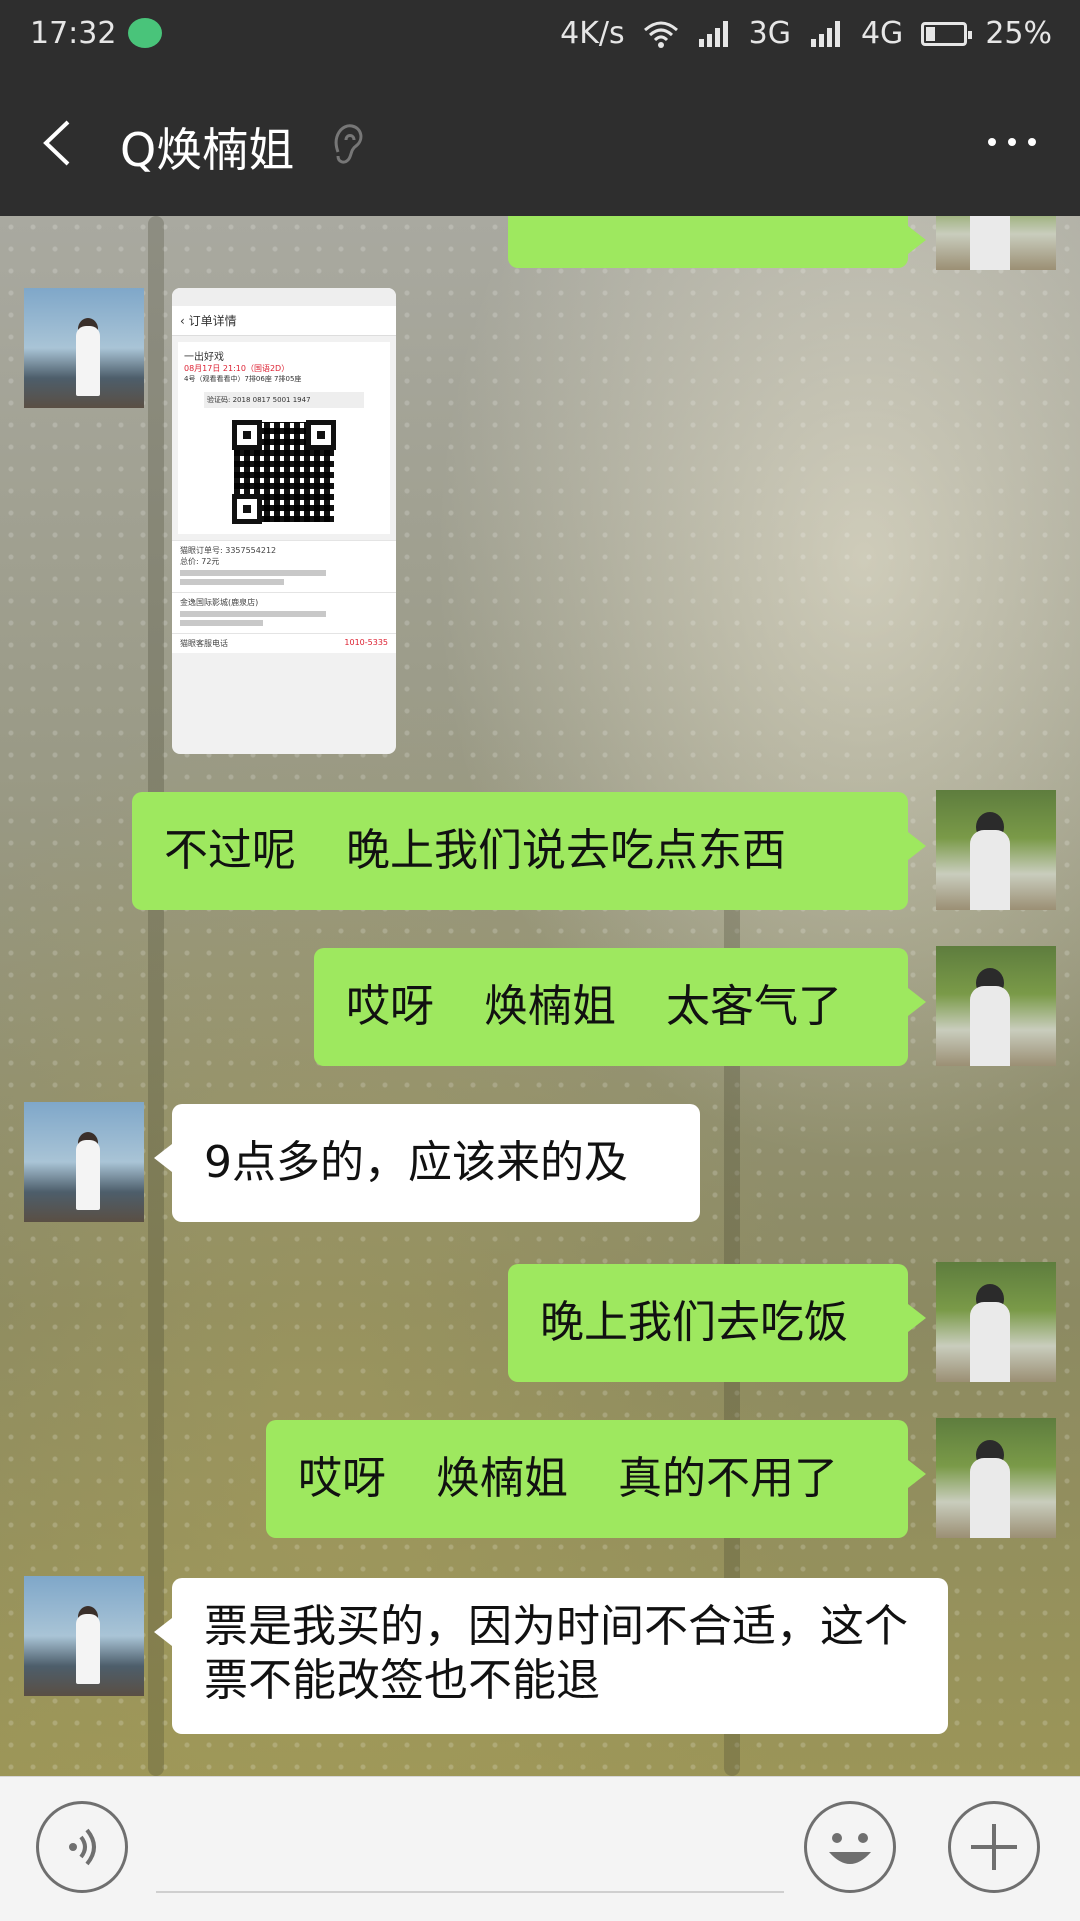  Describe the element at coordinates (228, 550) in the screenshot. I see `order-number: 猫眼订单号: 3357554212` at that location.